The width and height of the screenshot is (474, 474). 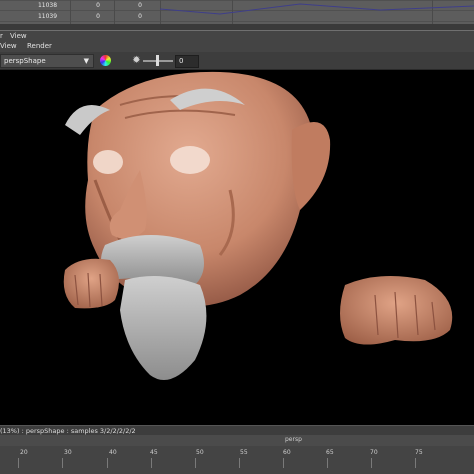 What do you see at coordinates (47, 5) in the screenshot?
I see `row-id: 11038` at bounding box center [47, 5].